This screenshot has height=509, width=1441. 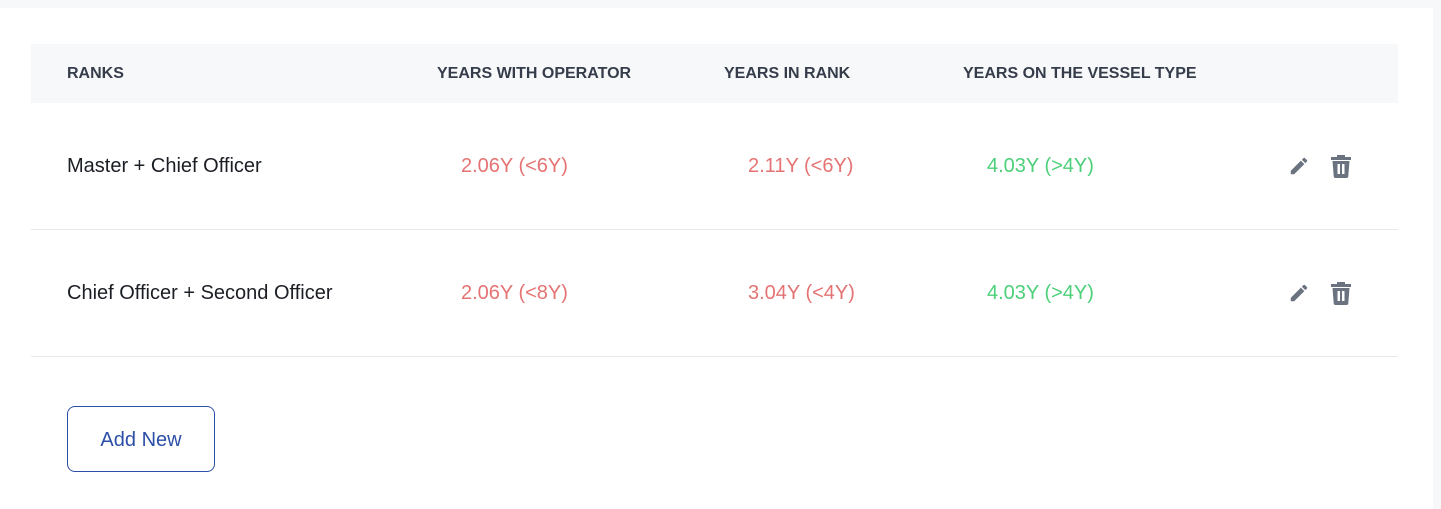 What do you see at coordinates (95, 73) in the screenshot?
I see `header-ranks: RANKS` at bounding box center [95, 73].